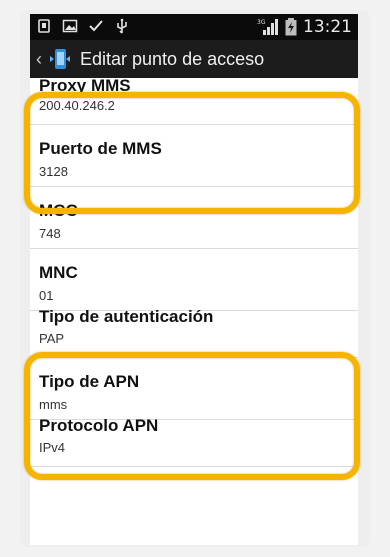  What do you see at coordinates (99, 425) in the screenshot?
I see `setting-label: Protocolo APN` at bounding box center [99, 425].